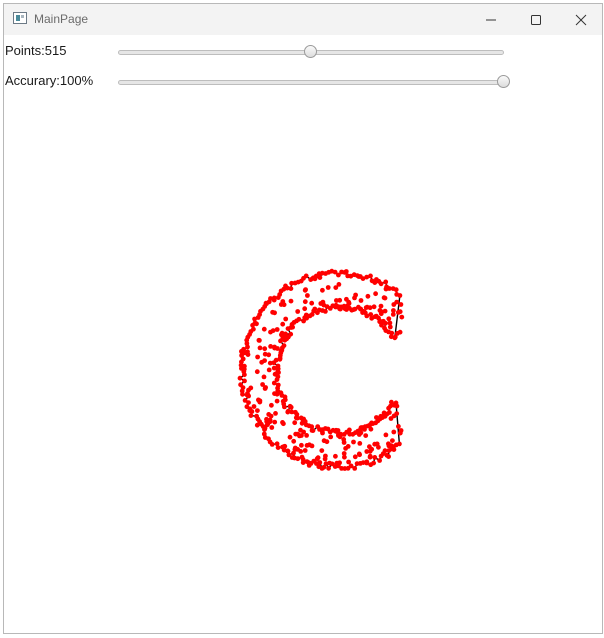 Image resolution: width=604 pixels, height=638 pixels. I want to click on maximize-button, so click(536, 19).